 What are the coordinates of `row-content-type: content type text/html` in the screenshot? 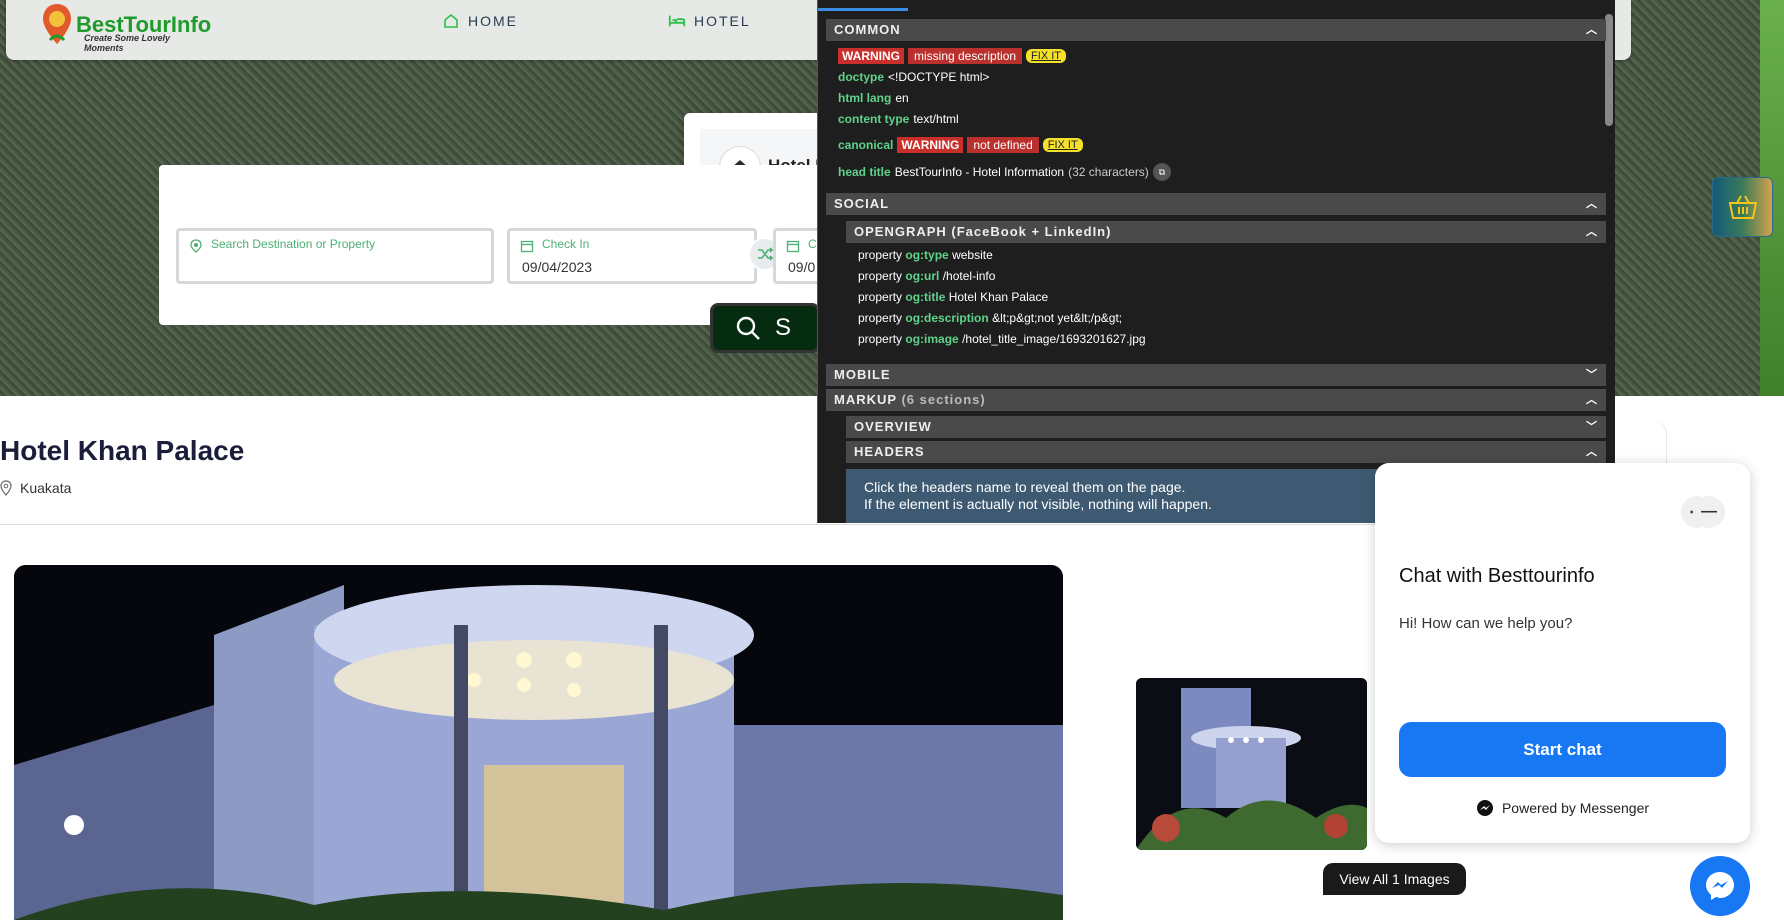 It's located at (898, 119).